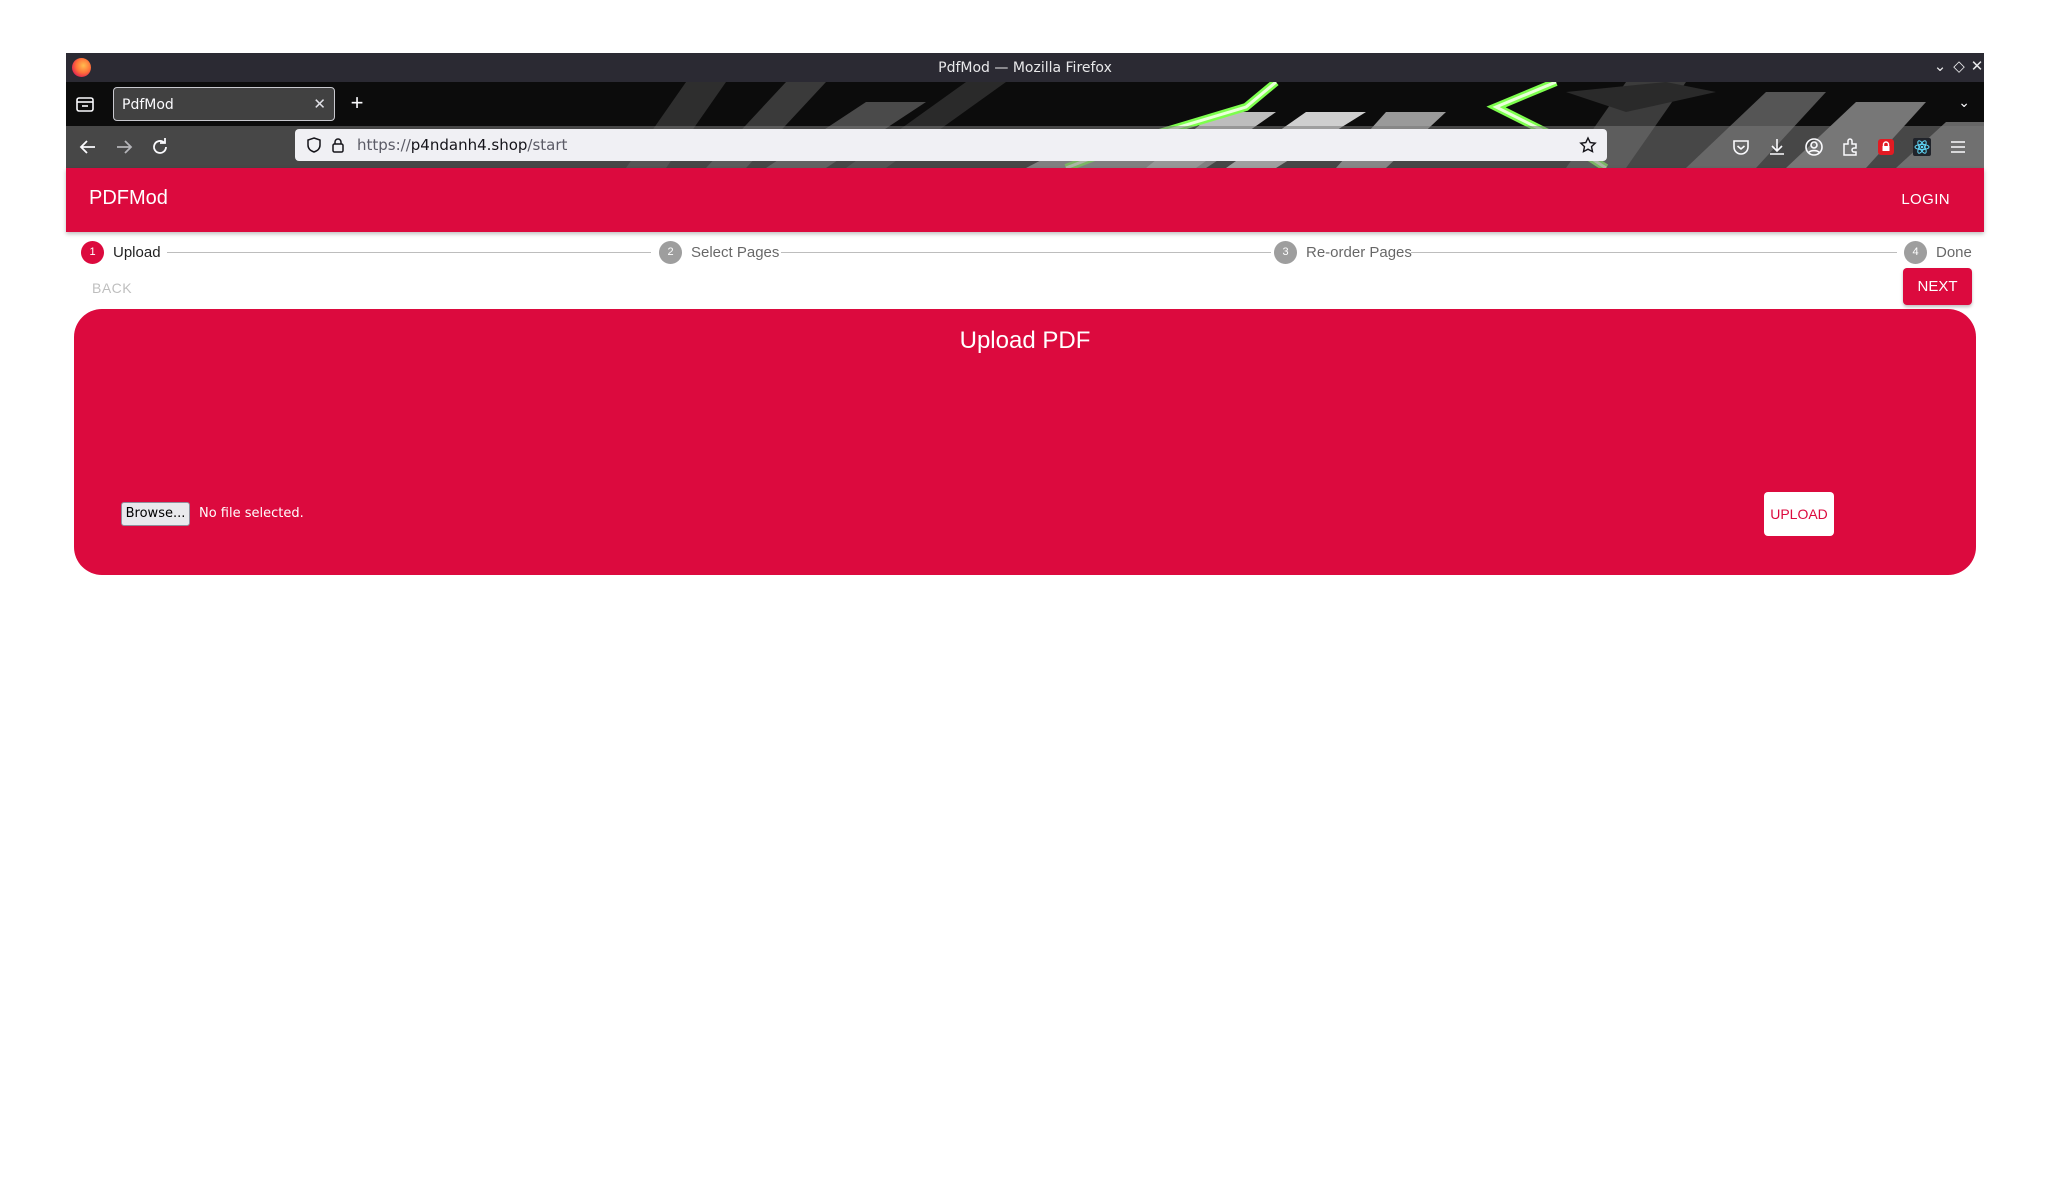  I want to click on tab-close-icon: ✕, so click(319, 104).